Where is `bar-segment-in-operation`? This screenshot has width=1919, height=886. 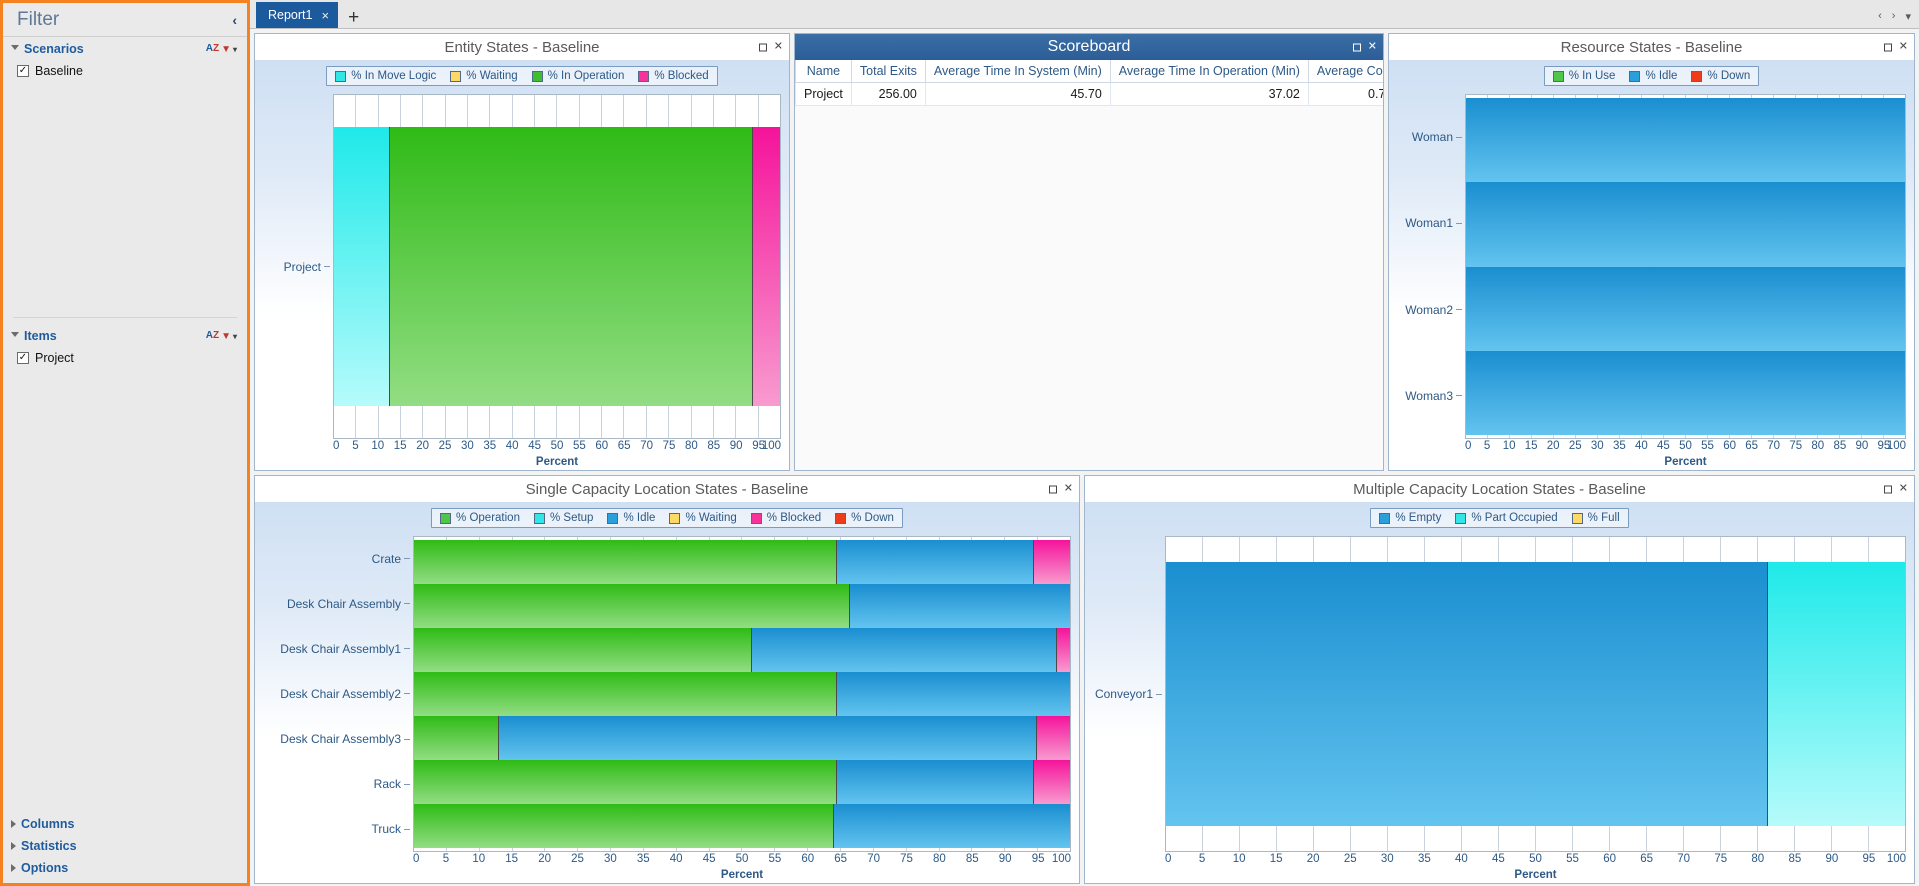 bar-segment-in-operation is located at coordinates (571, 266).